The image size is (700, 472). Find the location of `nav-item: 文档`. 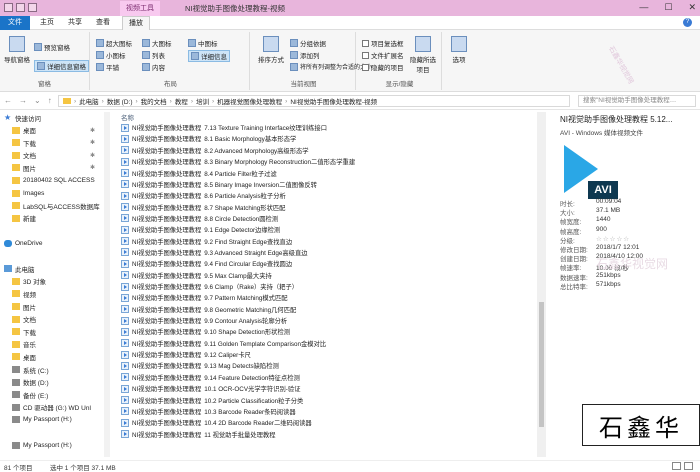

nav-item: 文档 is located at coordinates (51, 319).